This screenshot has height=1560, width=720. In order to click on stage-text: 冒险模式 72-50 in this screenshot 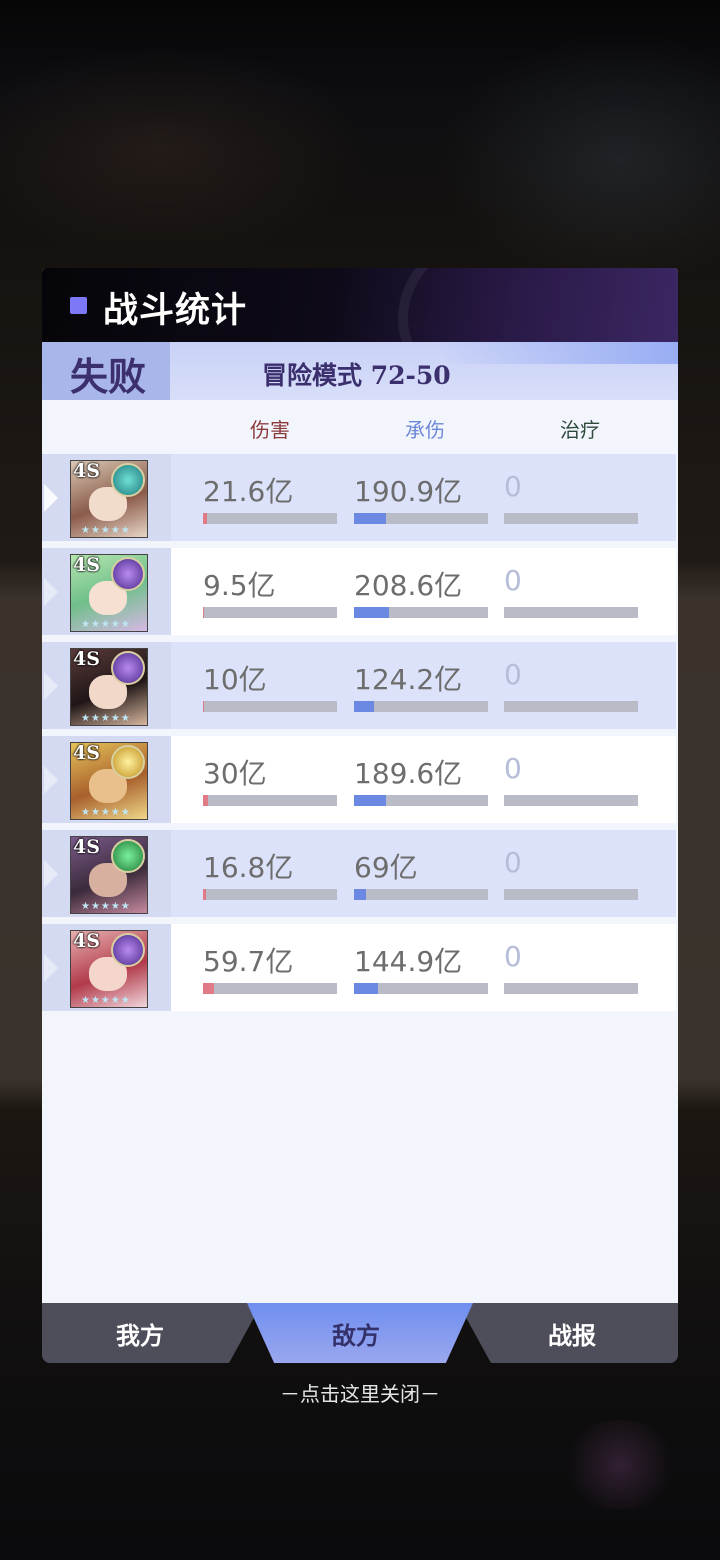, I will do `click(356, 375)`.